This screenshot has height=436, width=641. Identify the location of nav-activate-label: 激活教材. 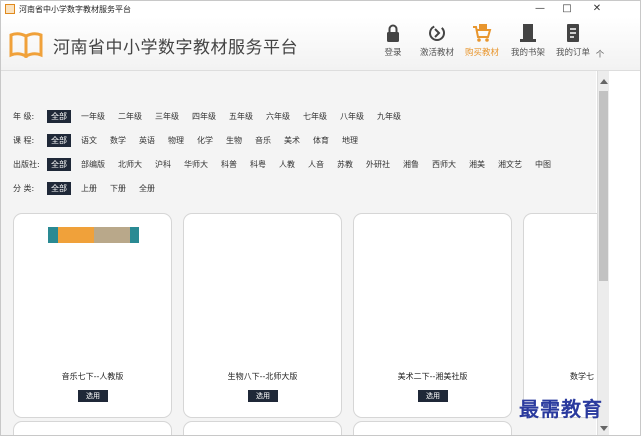
(436, 53).